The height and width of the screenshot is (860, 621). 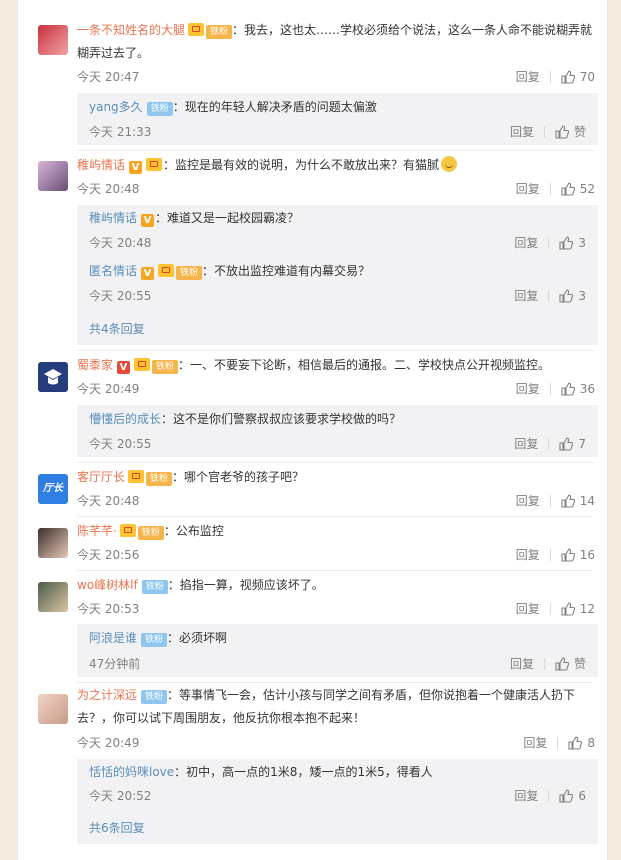 What do you see at coordinates (107, 585) in the screenshot?
I see `comment-username: wo峰树林lf` at bounding box center [107, 585].